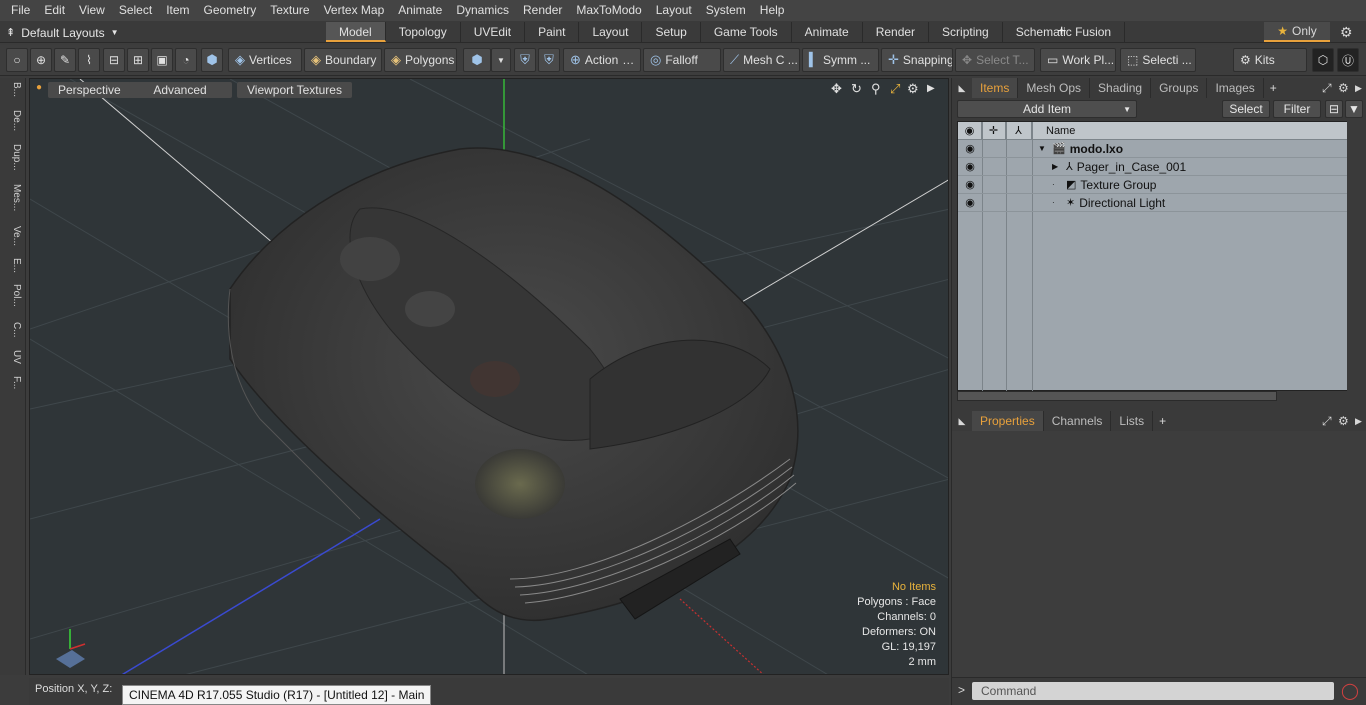 The height and width of the screenshot is (705, 1366). Describe the element at coordinates (917, 60) in the screenshot. I see `snapping-button: ✛ Snapping` at that location.